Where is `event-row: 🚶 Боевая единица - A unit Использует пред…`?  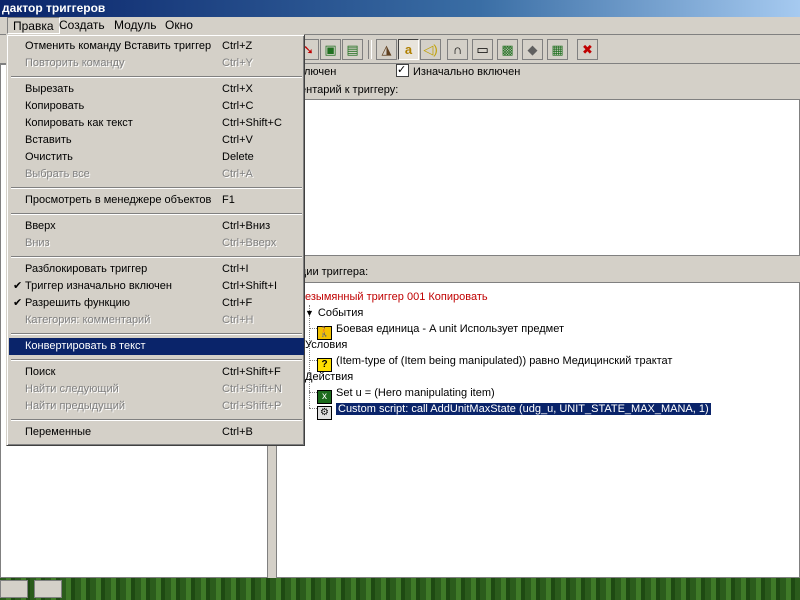 event-row: 🚶 Боевая единица - A unit Использует пред… is located at coordinates (440, 330).